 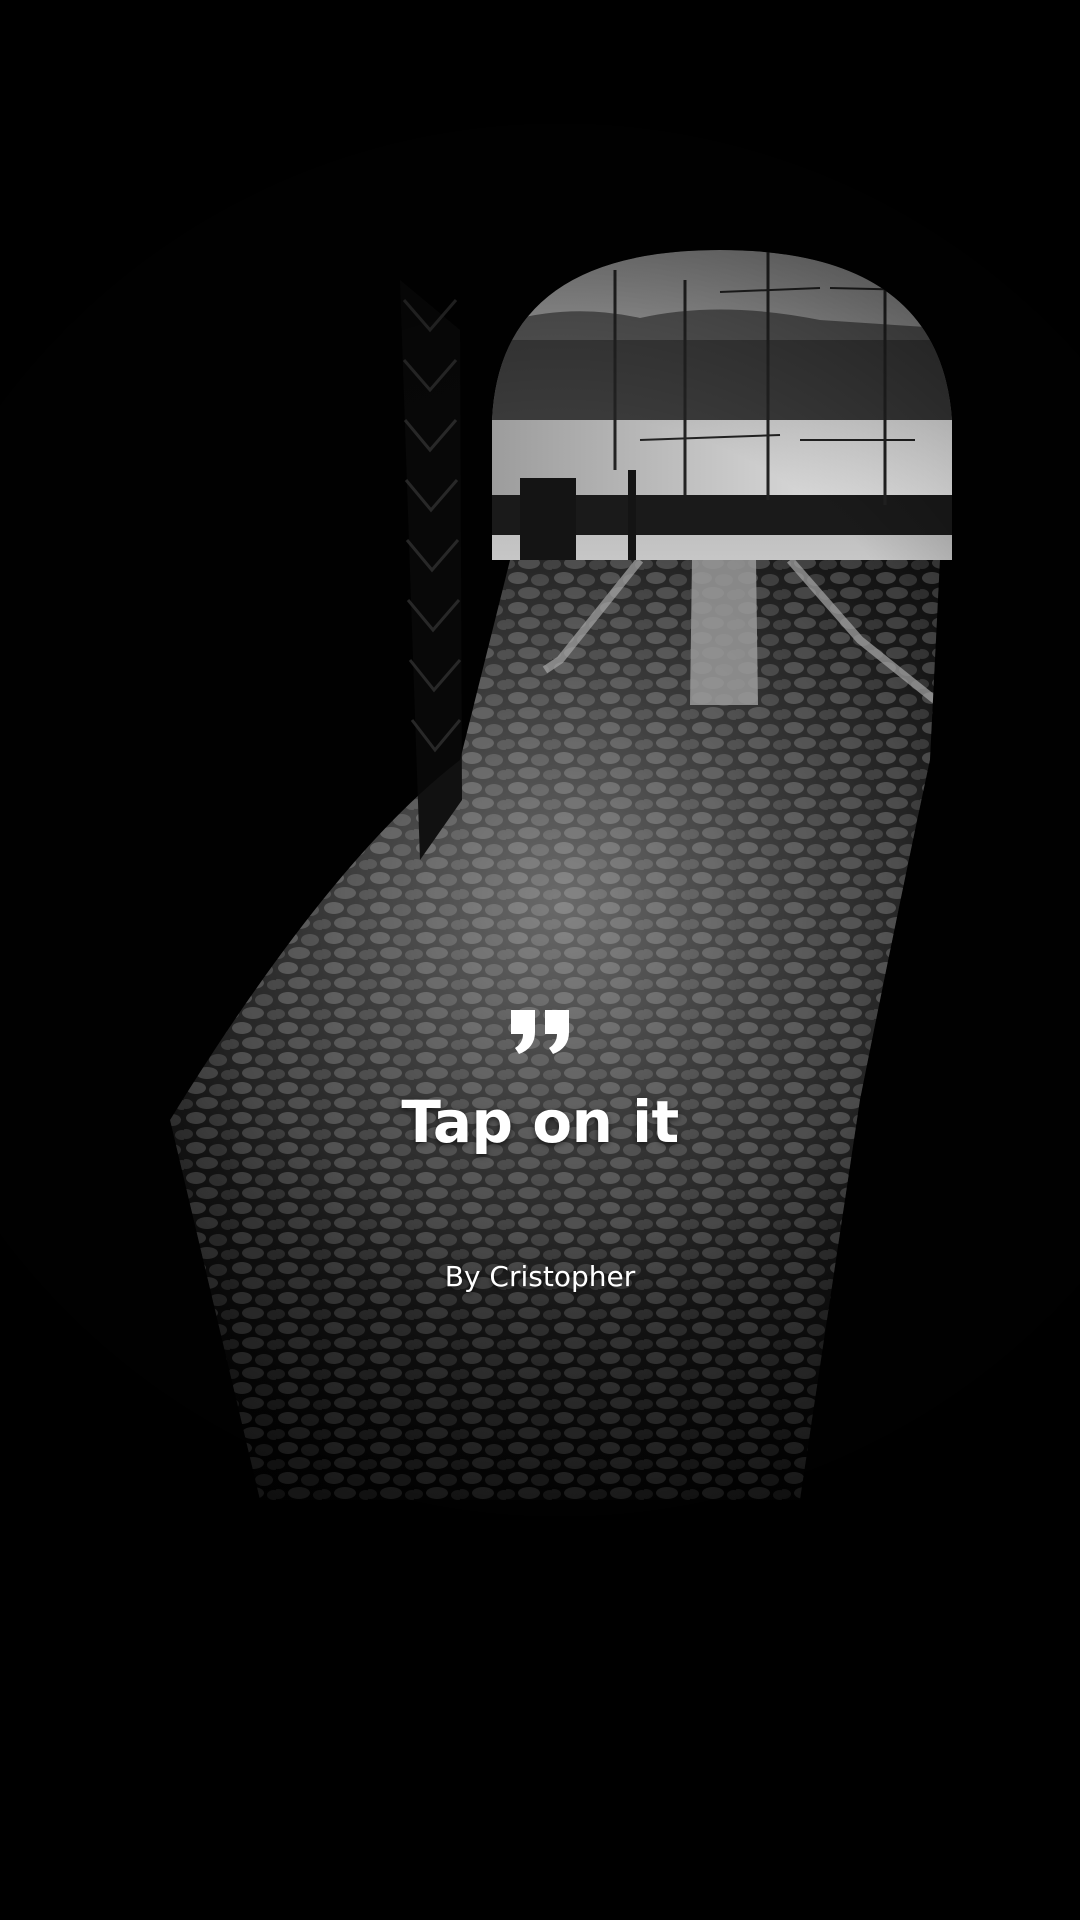 I want to click on quote-icon, so click(x=540, y=1034).